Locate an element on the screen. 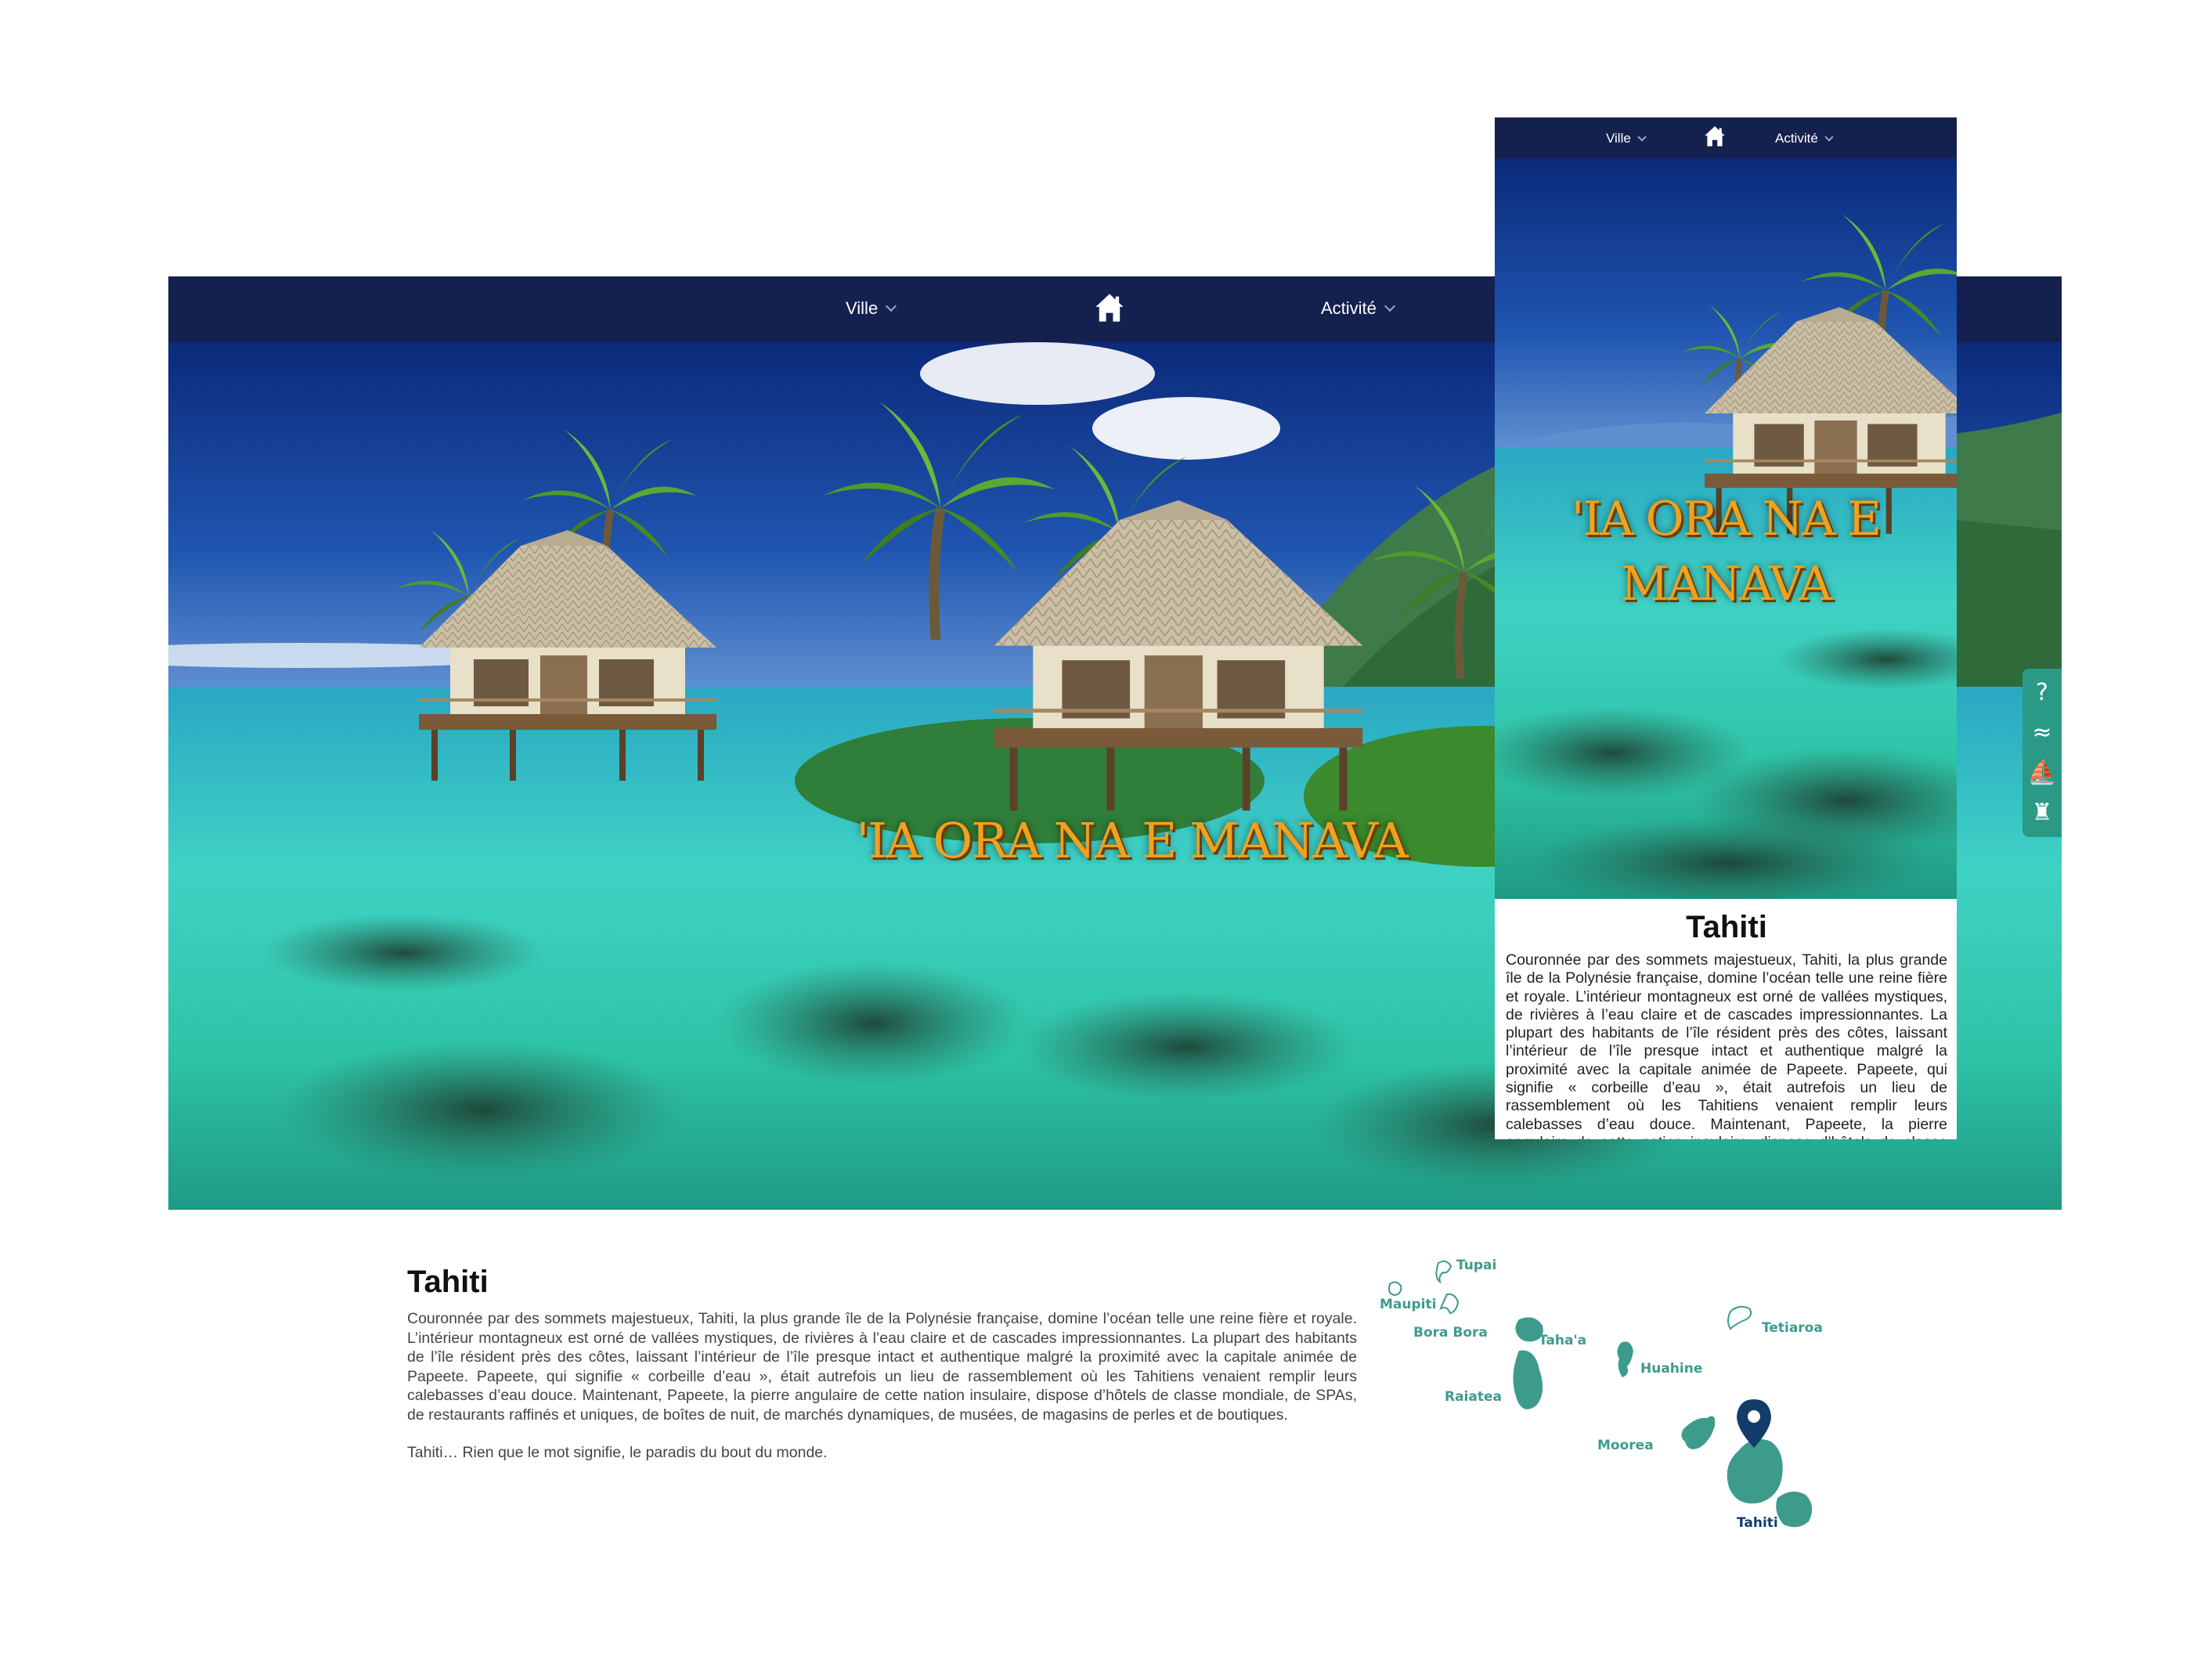 The image size is (2212, 1671). wave-icon: ≈ is located at coordinates (2041, 733).